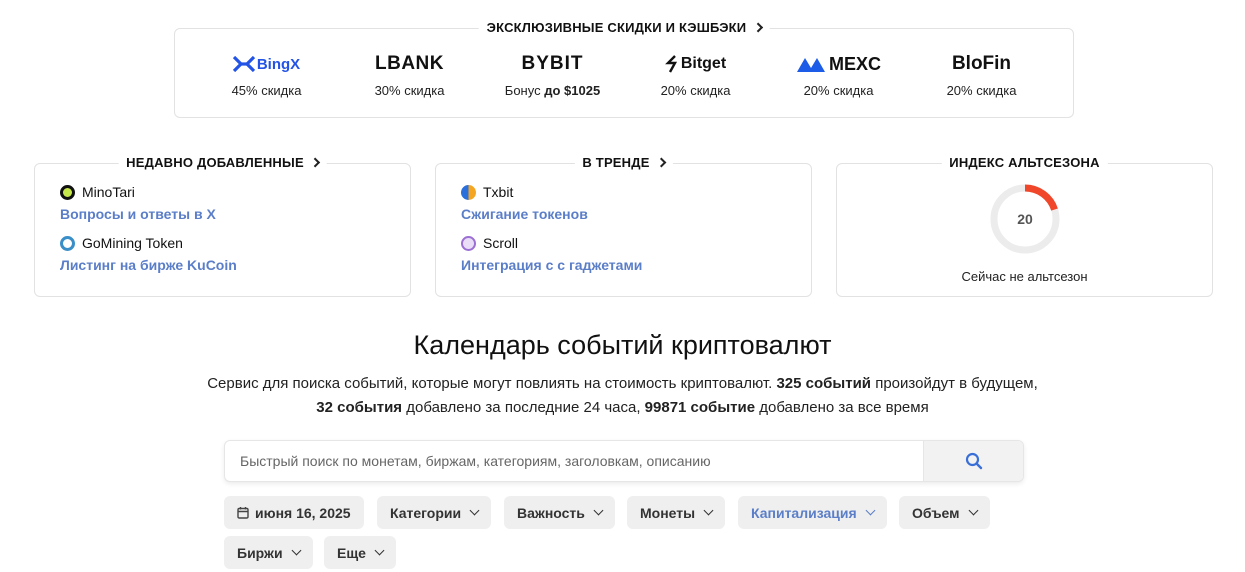  What do you see at coordinates (522, 90) in the screenshot?
I see `deal-prefix: Бонус` at bounding box center [522, 90].